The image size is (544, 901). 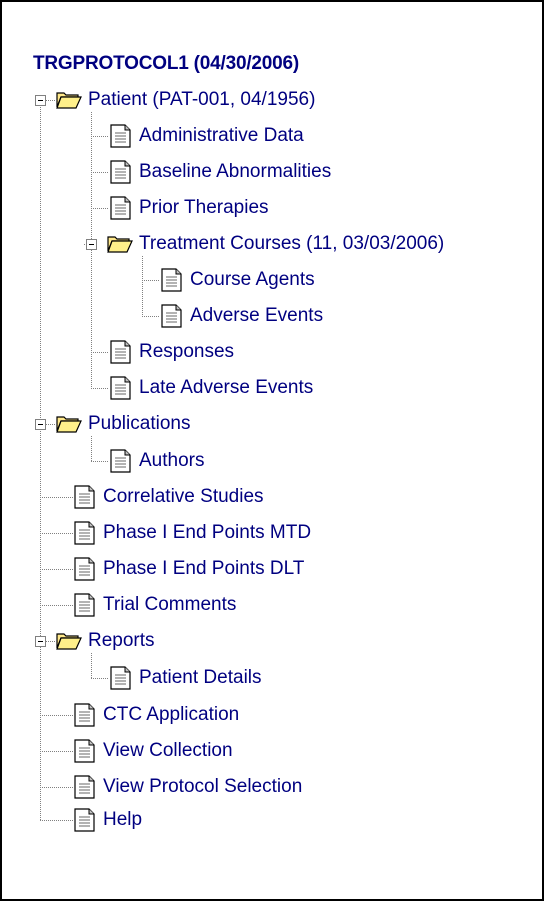 I want to click on tree-node-view-protocol-selection: View Protocol Selection, so click(x=202, y=787).